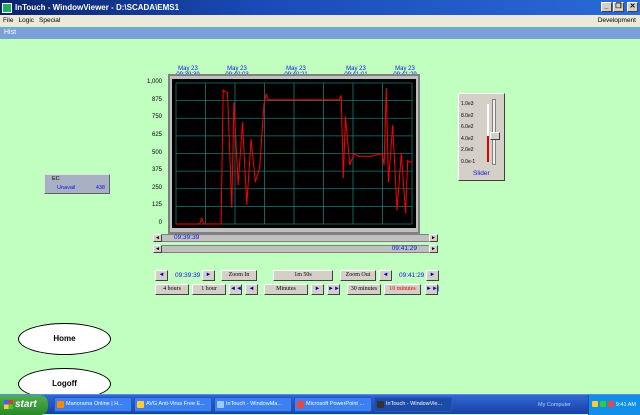 This screenshot has width=640, height=415. What do you see at coordinates (618, 7) in the screenshot?
I see `restore-button: ❐` at bounding box center [618, 7].